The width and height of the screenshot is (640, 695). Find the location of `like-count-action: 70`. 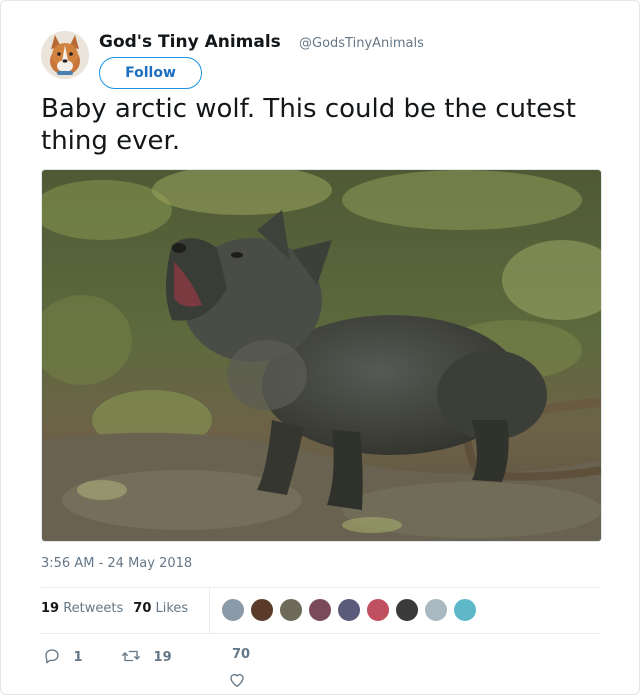

like-count-action: 70 is located at coordinates (241, 654).